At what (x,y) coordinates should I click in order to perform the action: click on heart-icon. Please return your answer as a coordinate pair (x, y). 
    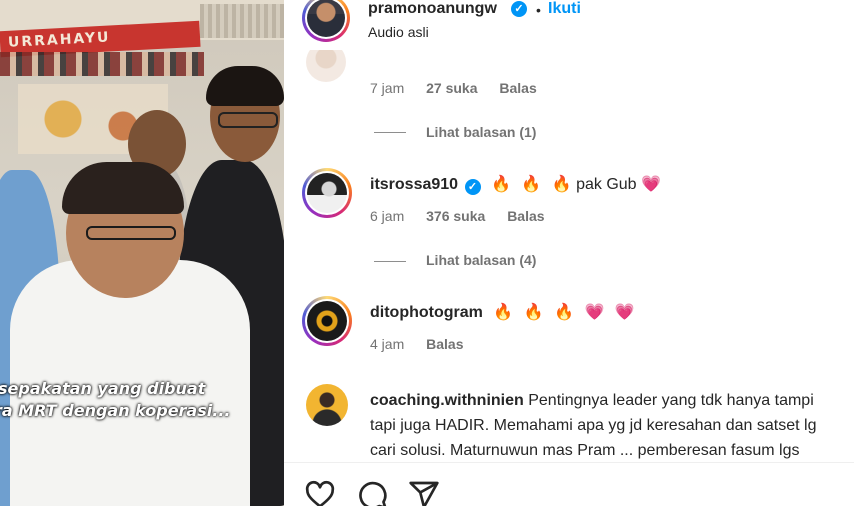
    Looking at the image, I should click on (320, 492).